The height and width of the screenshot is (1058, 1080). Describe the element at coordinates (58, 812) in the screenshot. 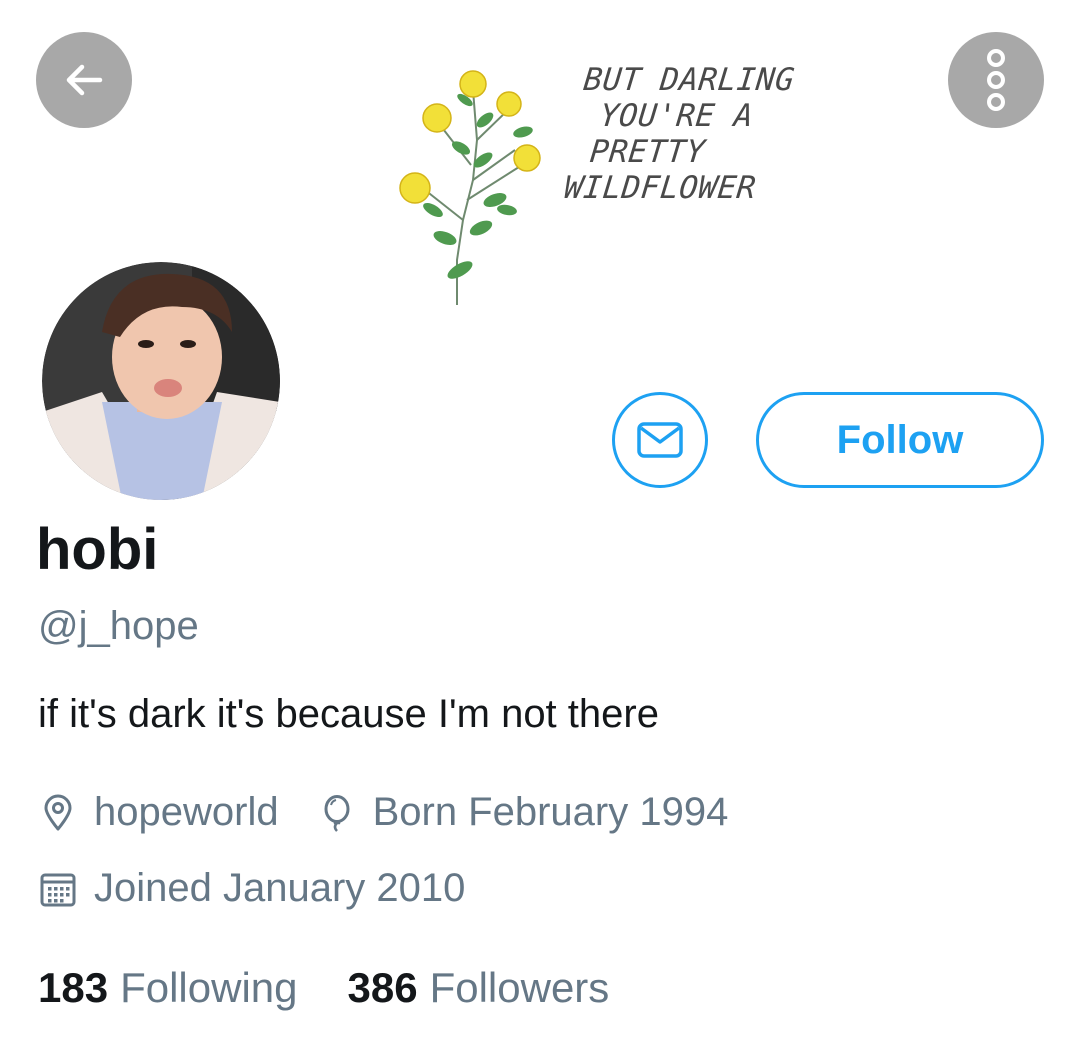

I see `location-pin-icon` at that location.